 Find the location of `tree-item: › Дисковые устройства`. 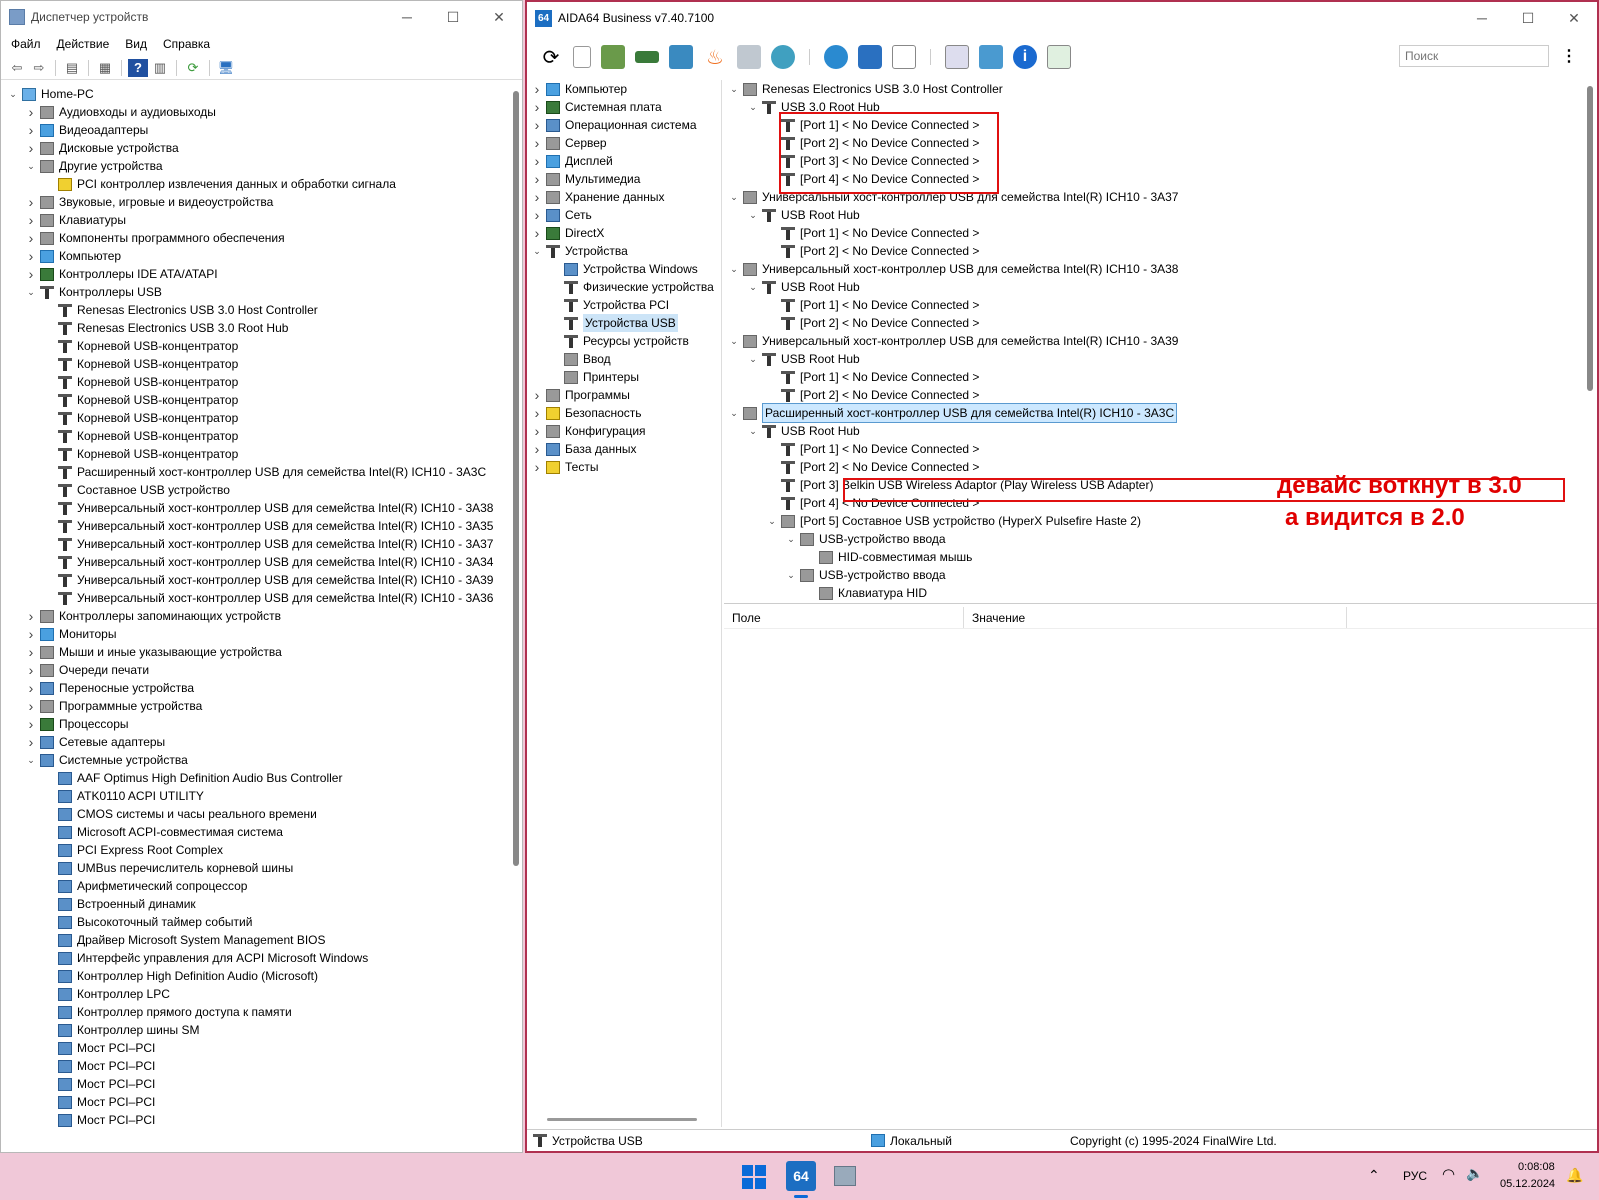

tree-item: › Дисковые устройства is located at coordinates (254, 148).